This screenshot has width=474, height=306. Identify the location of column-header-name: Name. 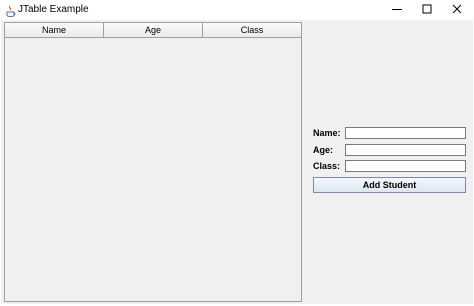
(54, 30).